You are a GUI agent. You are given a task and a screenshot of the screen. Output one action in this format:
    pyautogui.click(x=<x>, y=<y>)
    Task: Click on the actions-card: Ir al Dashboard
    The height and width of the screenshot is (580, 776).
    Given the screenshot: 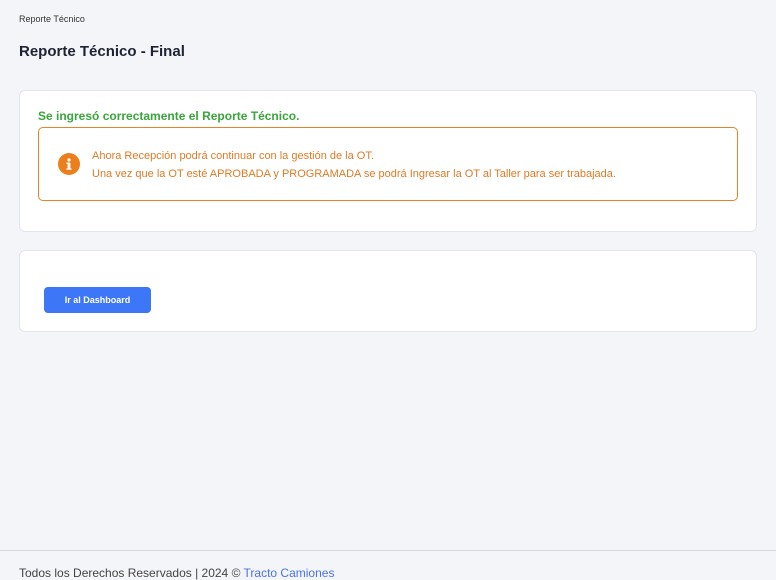 What is the action you would take?
    pyautogui.click(x=388, y=291)
    